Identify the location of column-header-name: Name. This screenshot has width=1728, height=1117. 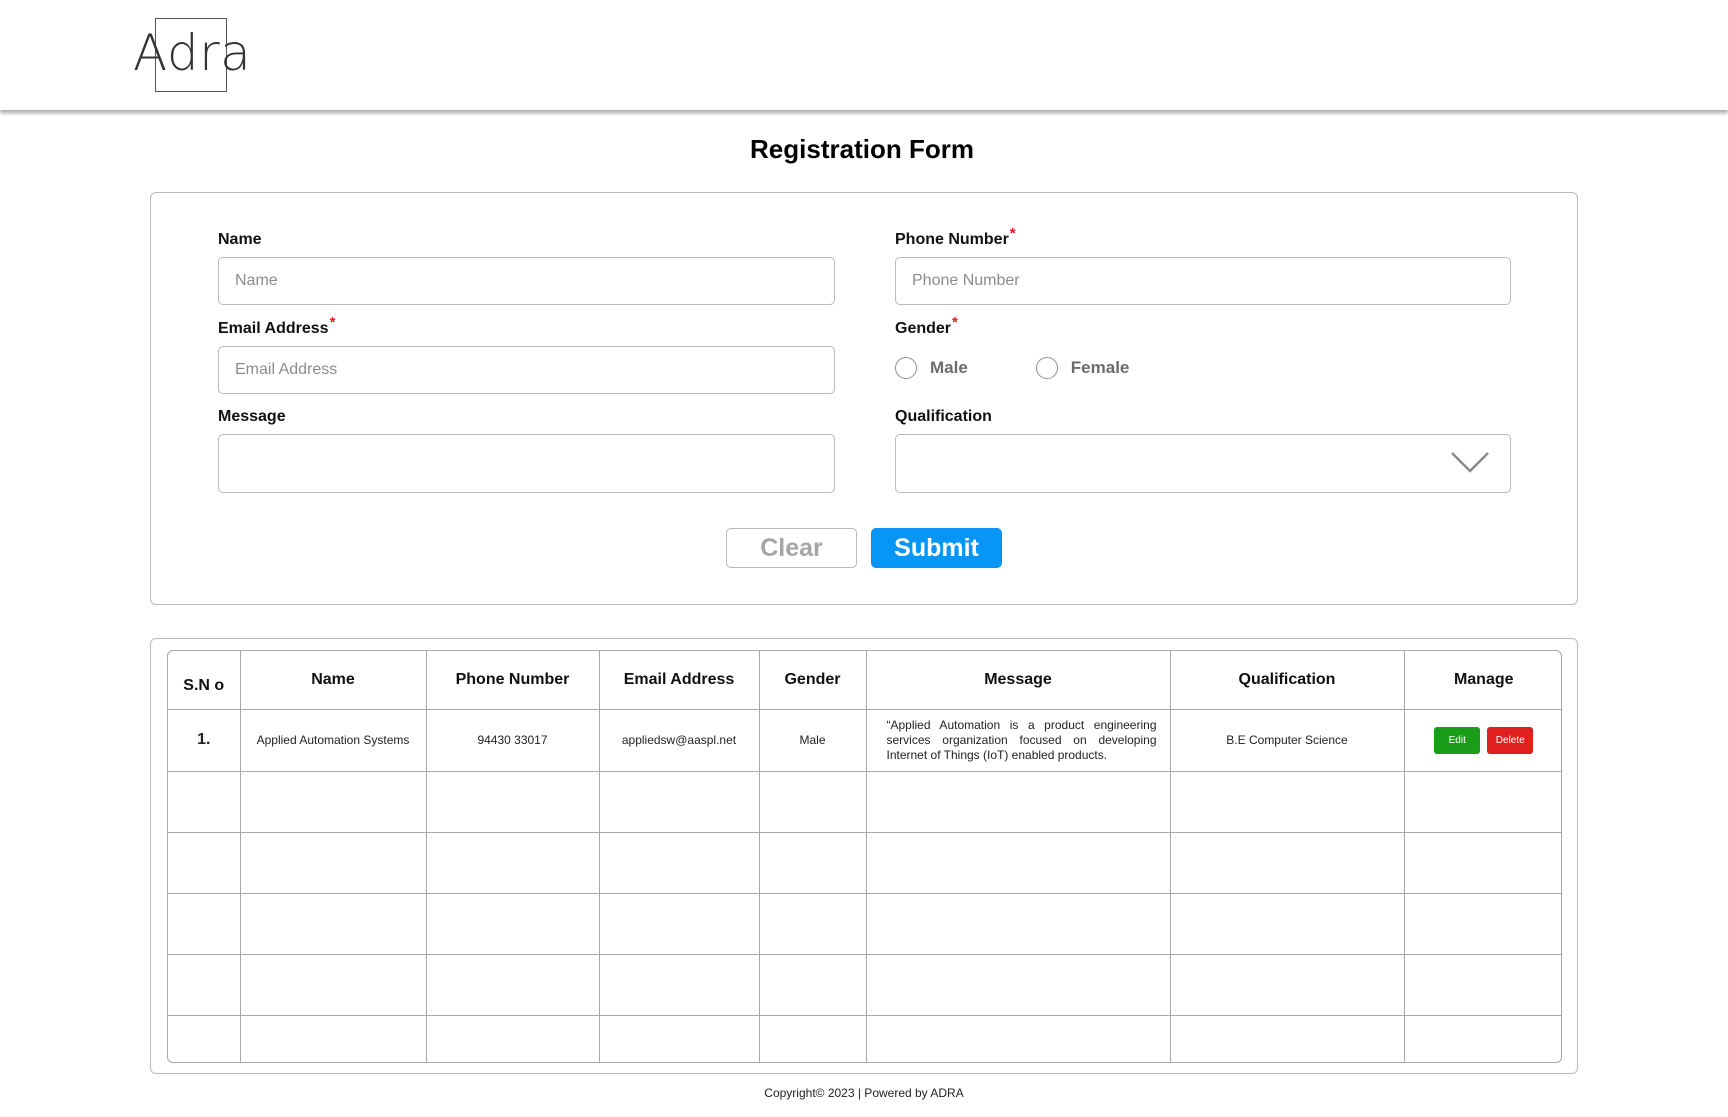
(333, 680).